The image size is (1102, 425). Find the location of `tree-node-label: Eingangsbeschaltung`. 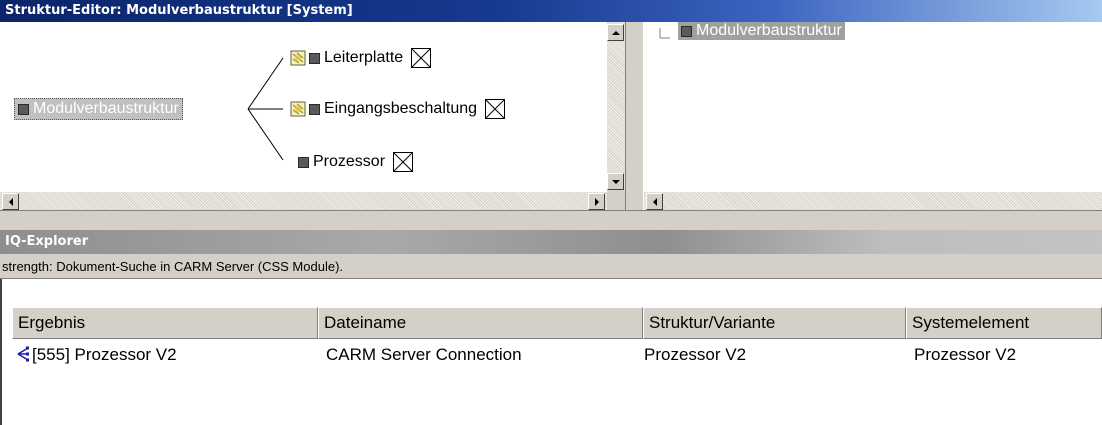

tree-node-label: Eingangsbeschaltung is located at coordinates (401, 108).